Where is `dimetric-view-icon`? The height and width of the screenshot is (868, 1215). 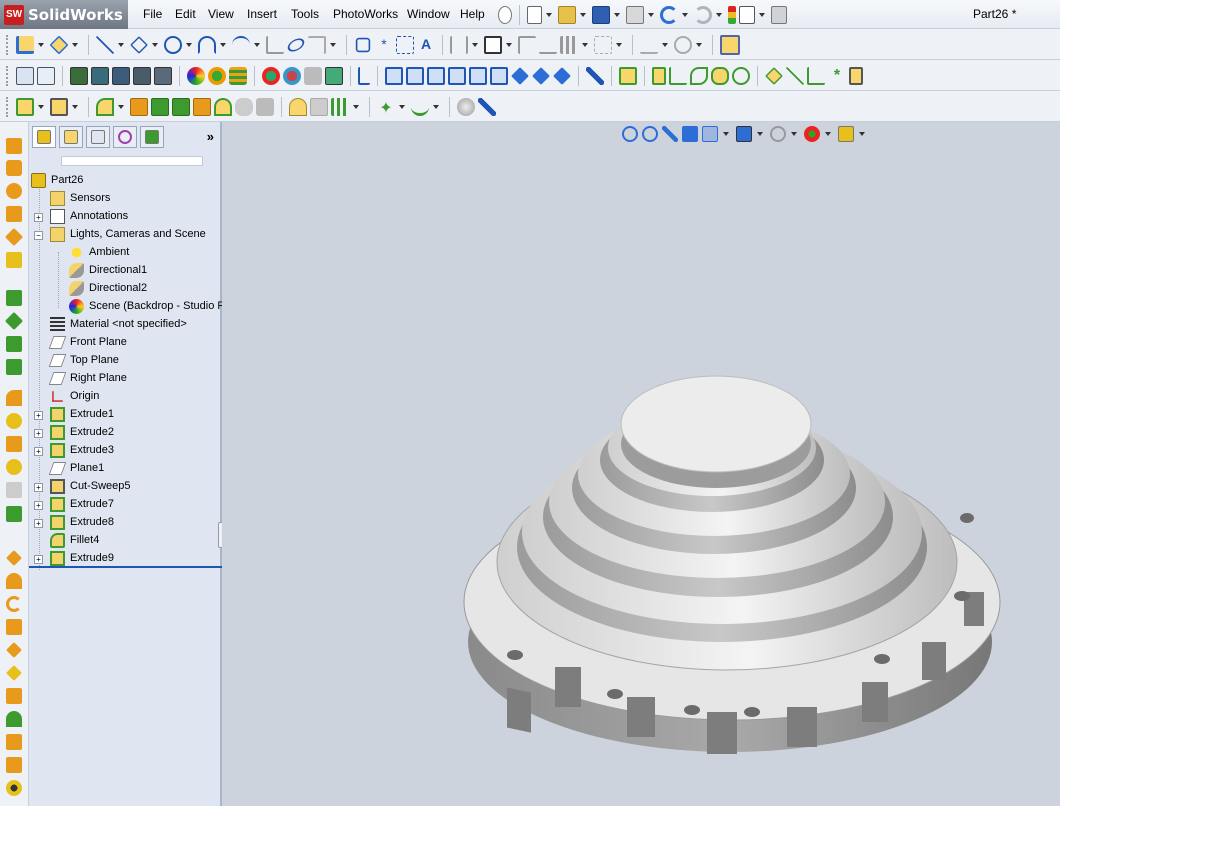 dimetric-view-icon is located at coordinates (562, 76).